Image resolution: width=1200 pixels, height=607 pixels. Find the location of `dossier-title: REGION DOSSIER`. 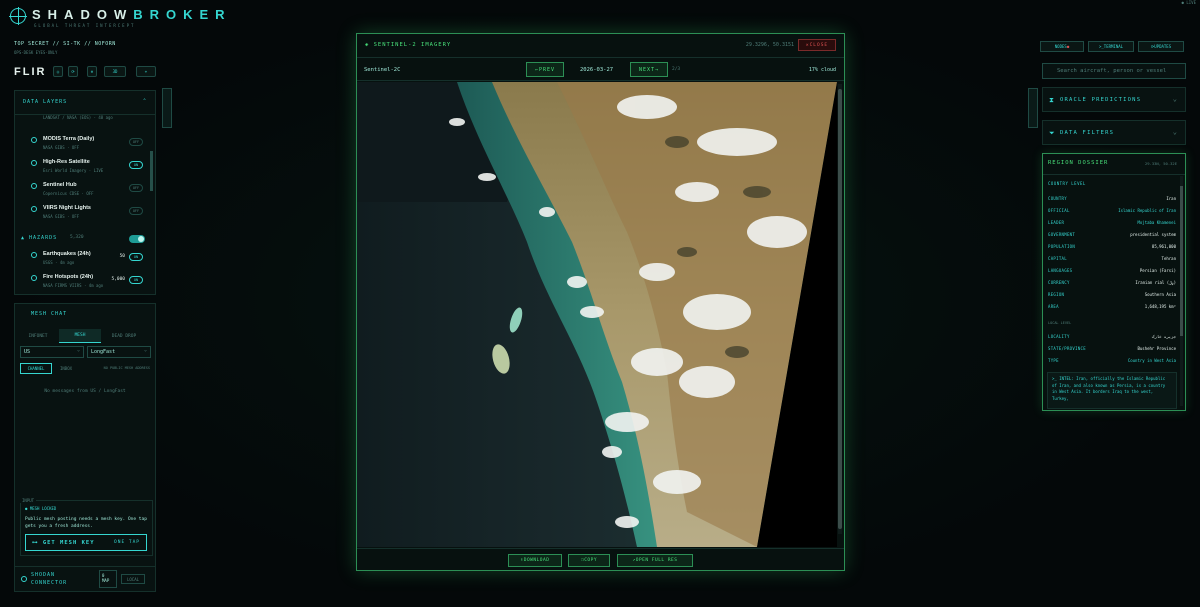

dossier-title: REGION DOSSIER is located at coordinates (1078, 163).